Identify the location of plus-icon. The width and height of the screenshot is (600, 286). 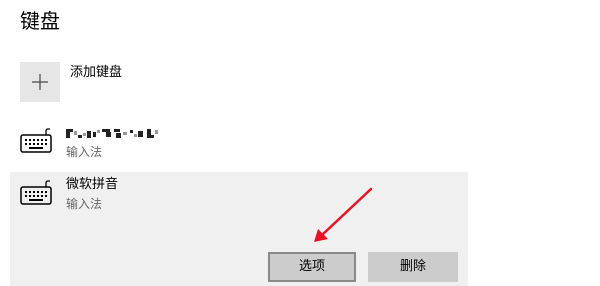
(40, 82).